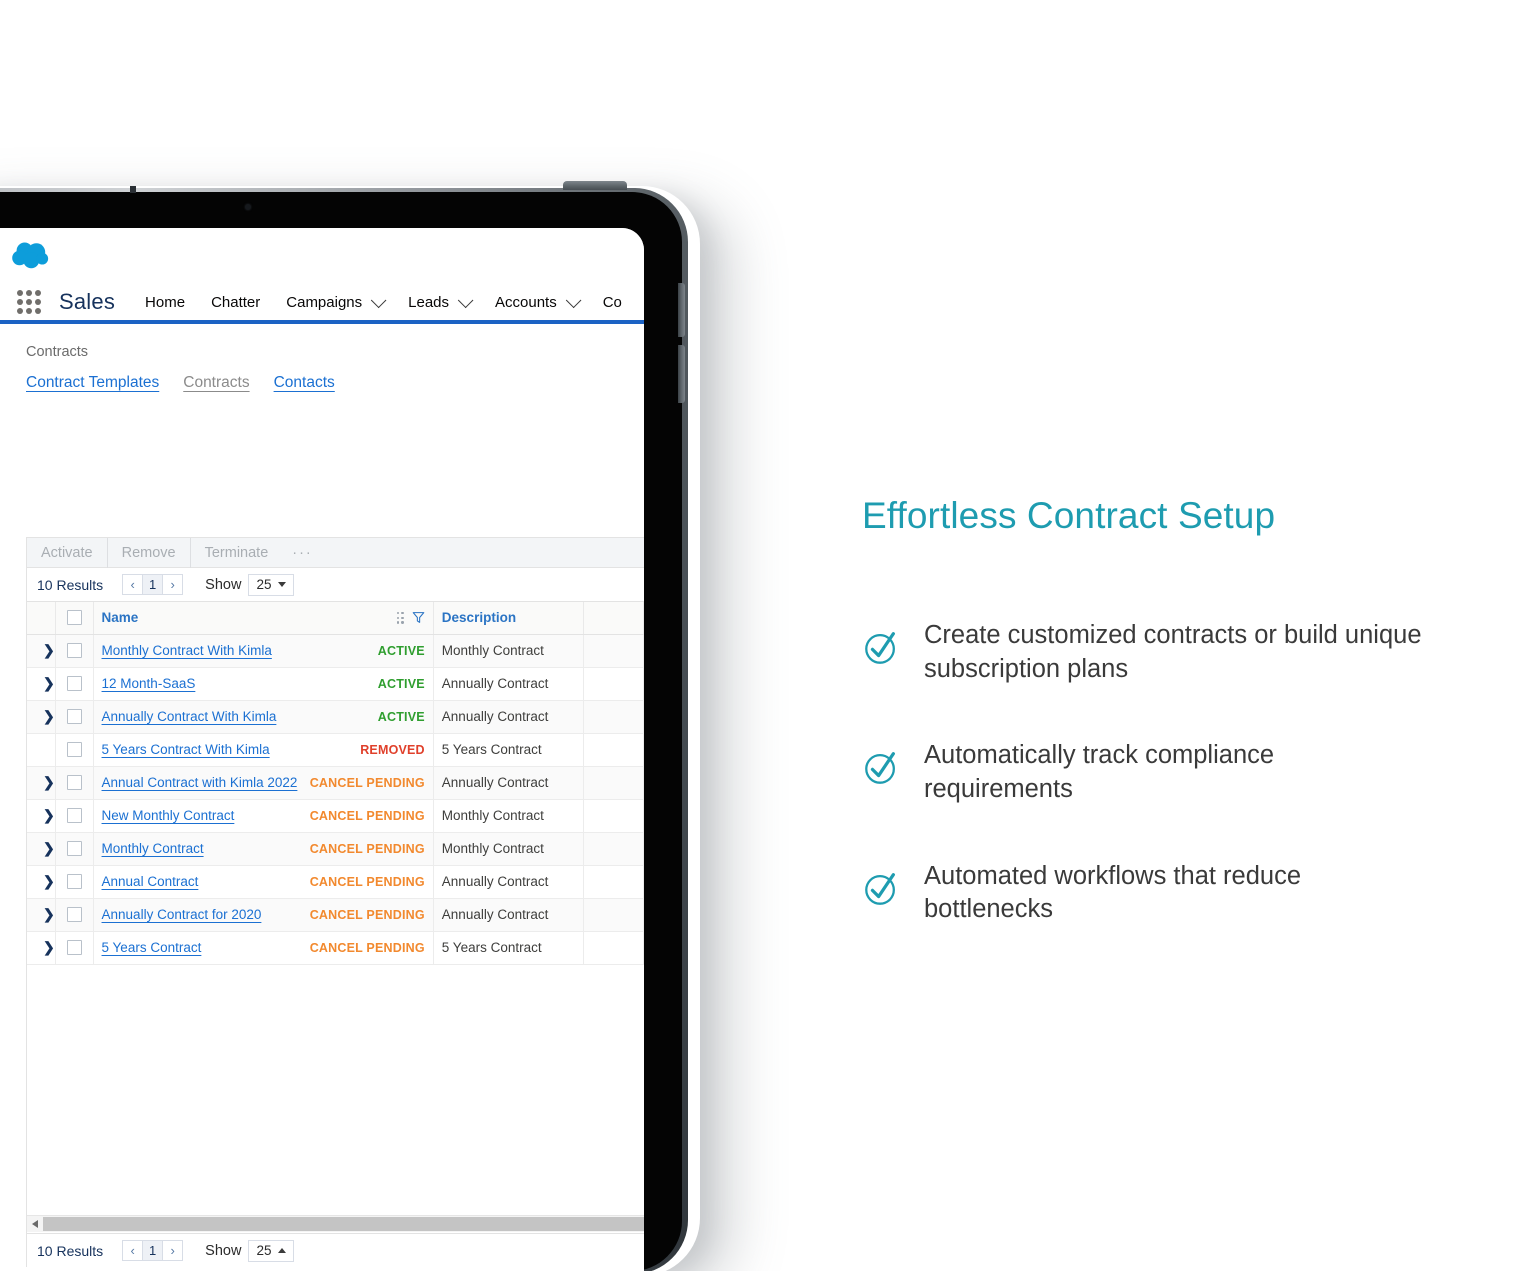 The height and width of the screenshot is (1271, 1524). What do you see at coordinates (150, 881) in the screenshot?
I see `contract-name-link: Annual Contract` at bounding box center [150, 881].